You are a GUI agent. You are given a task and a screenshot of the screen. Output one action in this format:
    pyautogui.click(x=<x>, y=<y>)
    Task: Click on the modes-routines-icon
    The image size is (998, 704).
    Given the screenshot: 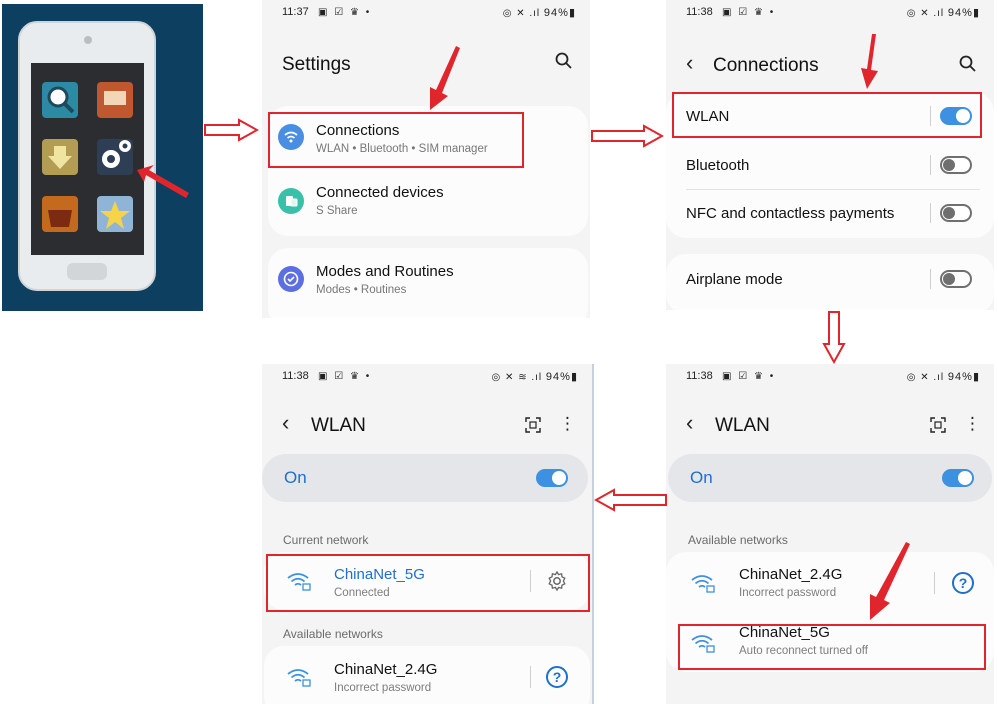 What is the action you would take?
    pyautogui.click(x=291, y=279)
    